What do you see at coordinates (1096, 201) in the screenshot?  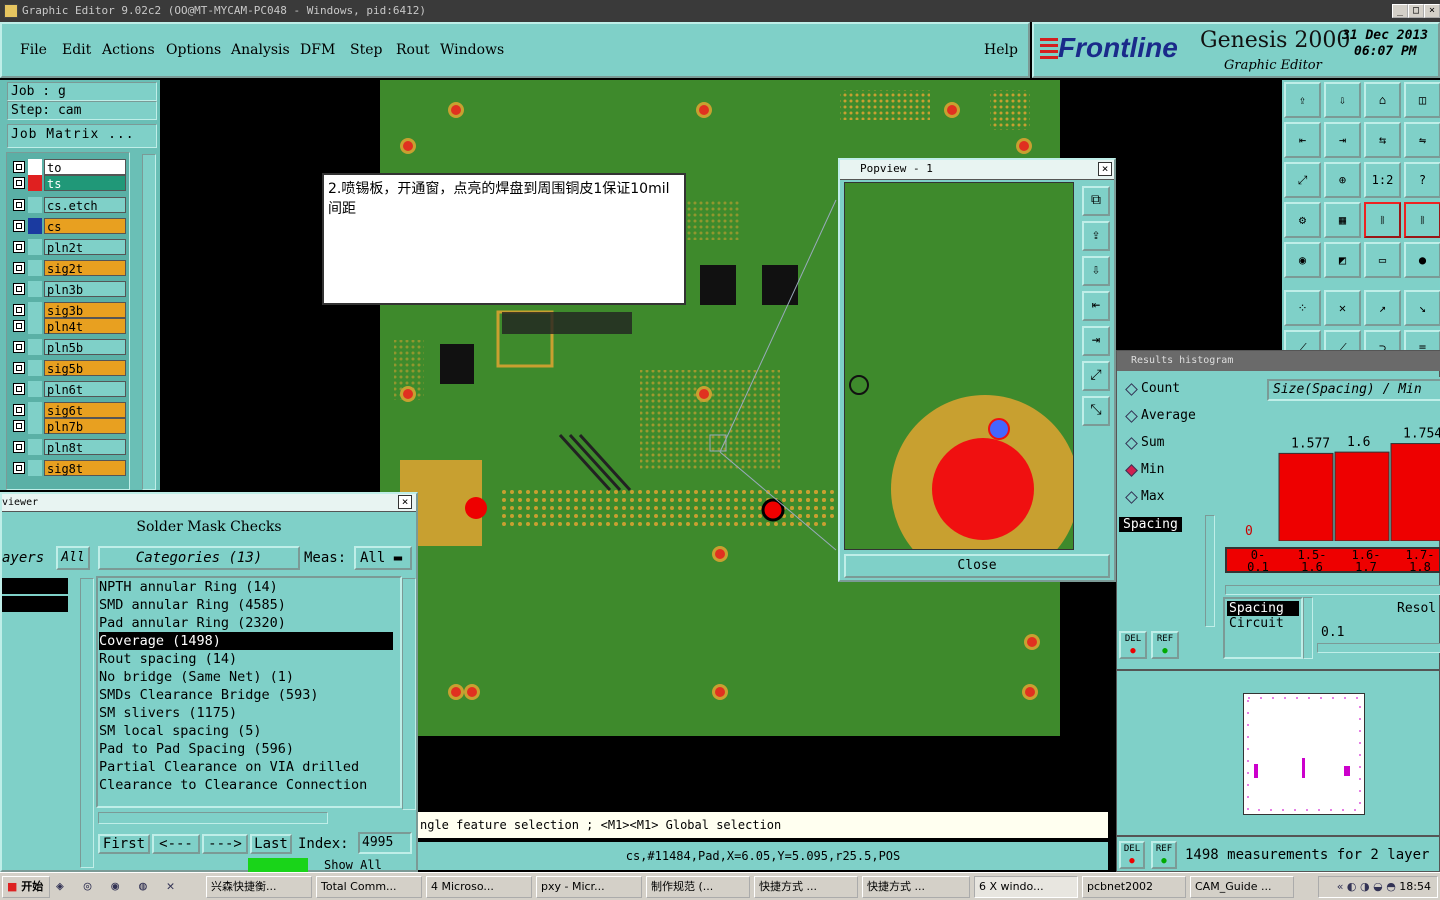 I see `popview-tool-1-icon: ⧉` at bounding box center [1096, 201].